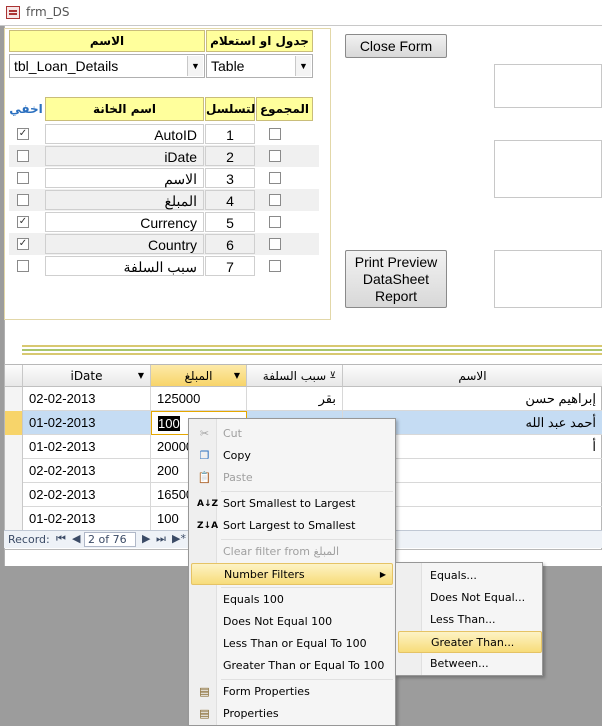 This screenshot has height=726, width=602. Describe the element at coordinates (472, 399) in the screenshot. I see `name-cell: إبراهيم حسن` at that location.